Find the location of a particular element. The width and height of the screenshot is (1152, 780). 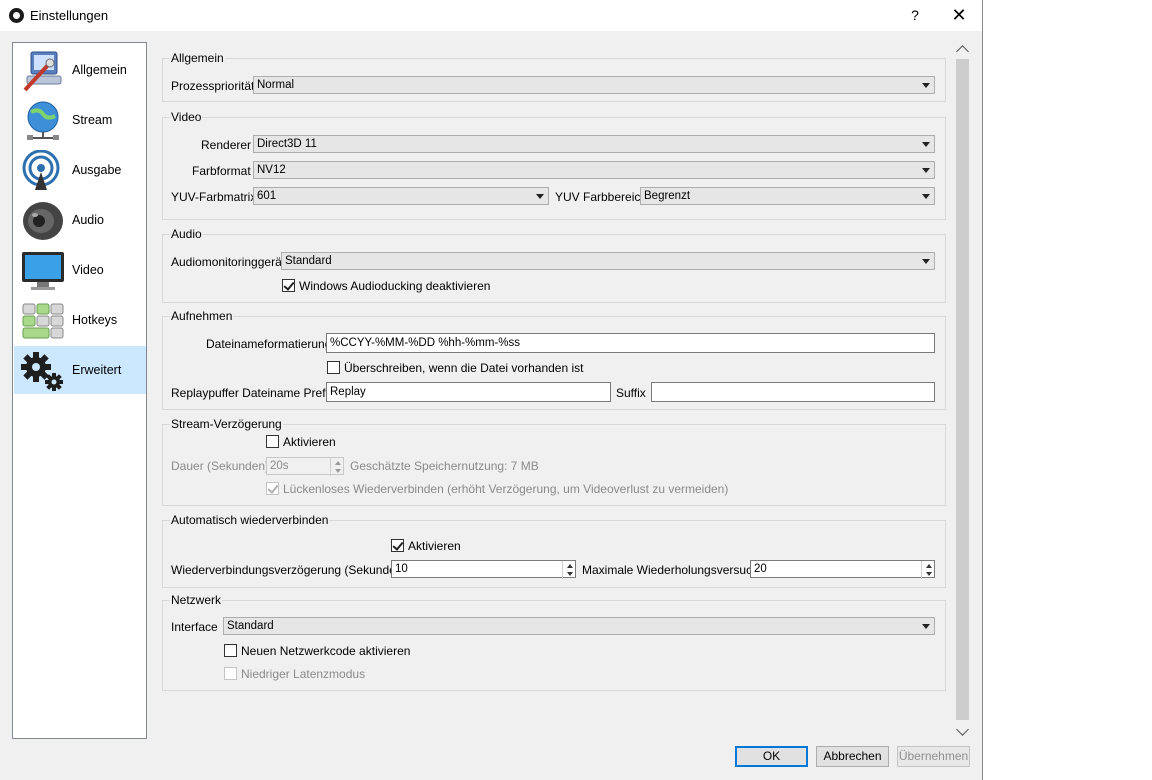

color-format-select: NV12 is located at coordinates (594, 170).